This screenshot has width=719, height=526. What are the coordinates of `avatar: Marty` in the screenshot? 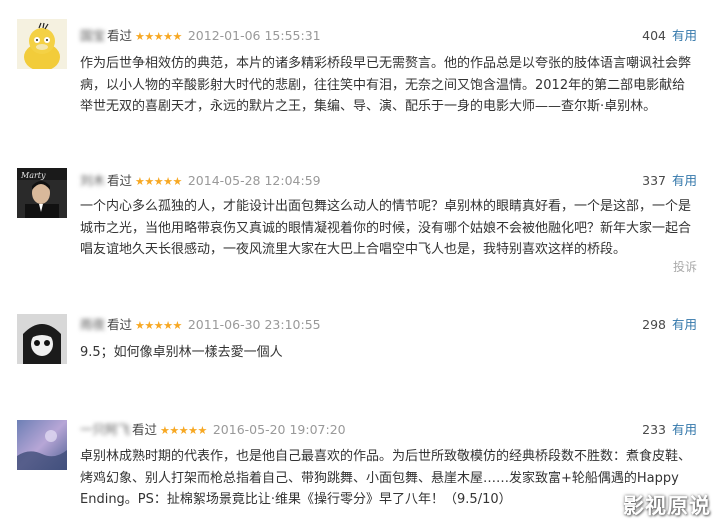 It's located at (42, 193).